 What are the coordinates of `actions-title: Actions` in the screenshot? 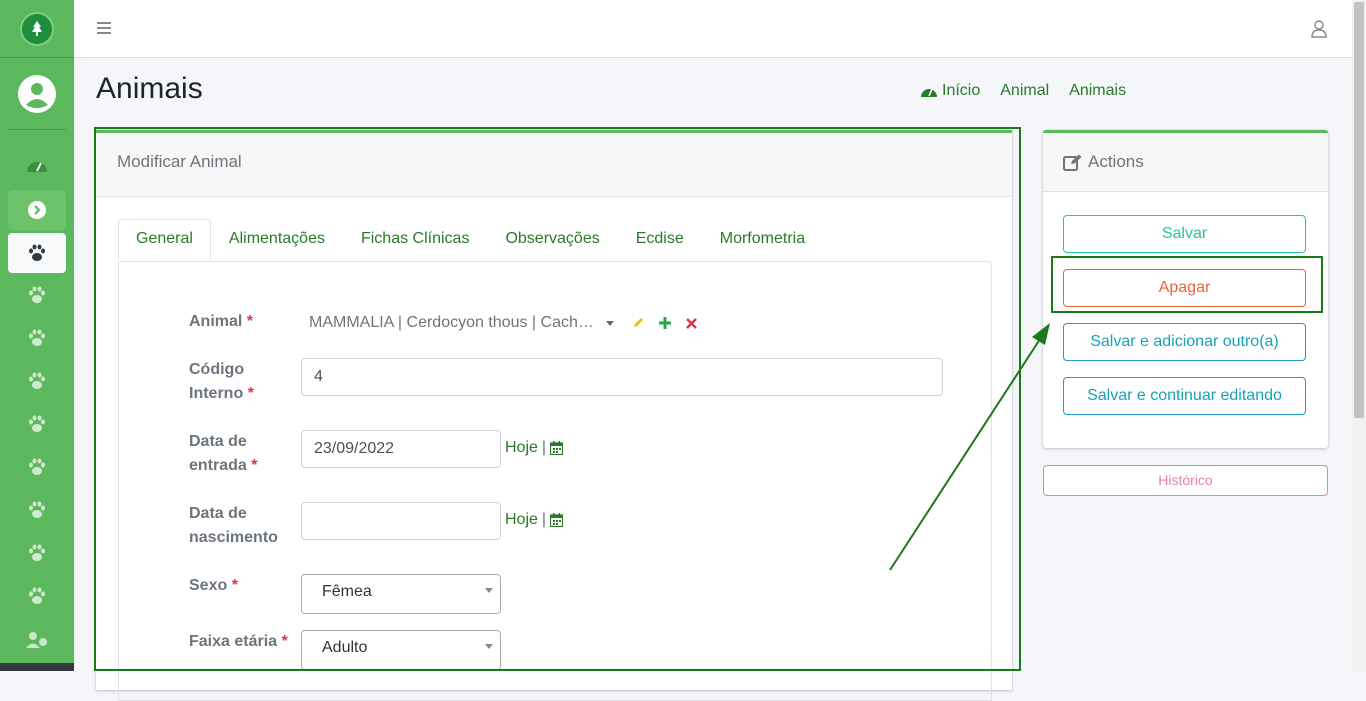 It's located at (1116, 161).